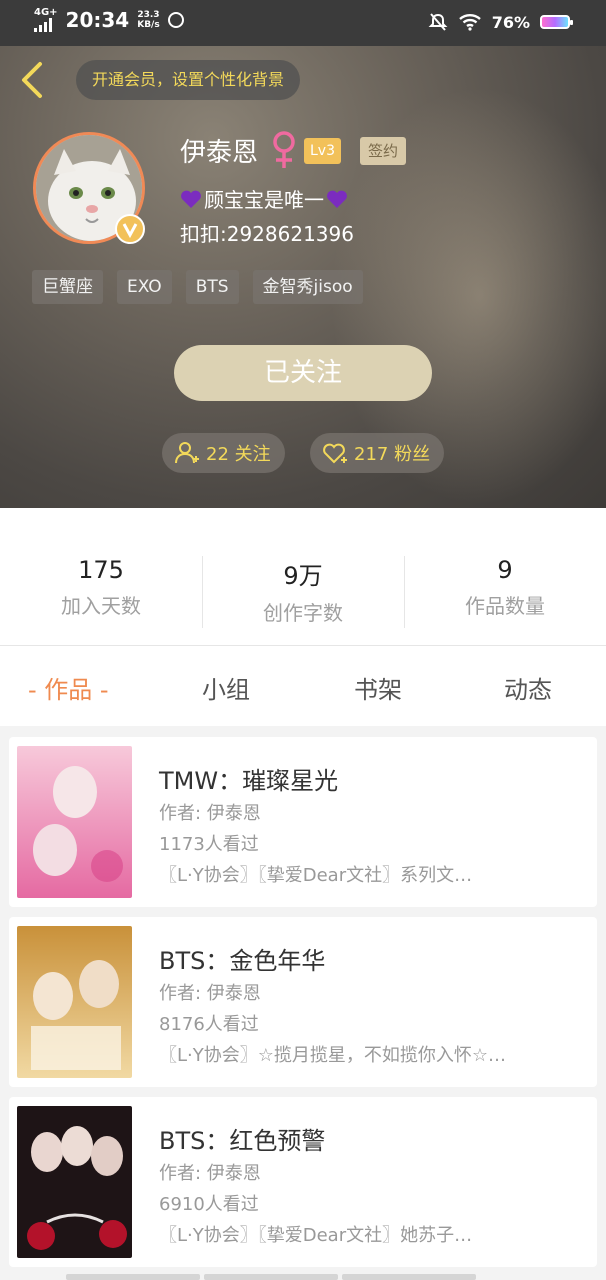  I want to click on battery-percent: 76%, so click(510, 22).